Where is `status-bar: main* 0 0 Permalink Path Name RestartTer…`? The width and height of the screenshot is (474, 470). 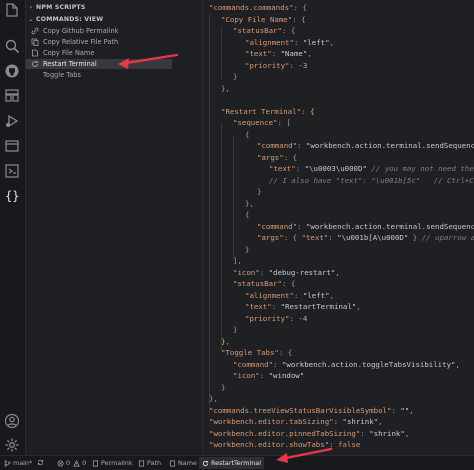
status-bar: main* 0 0 Permalink Path Name RestartTer… is located at coordinates (237, 462).